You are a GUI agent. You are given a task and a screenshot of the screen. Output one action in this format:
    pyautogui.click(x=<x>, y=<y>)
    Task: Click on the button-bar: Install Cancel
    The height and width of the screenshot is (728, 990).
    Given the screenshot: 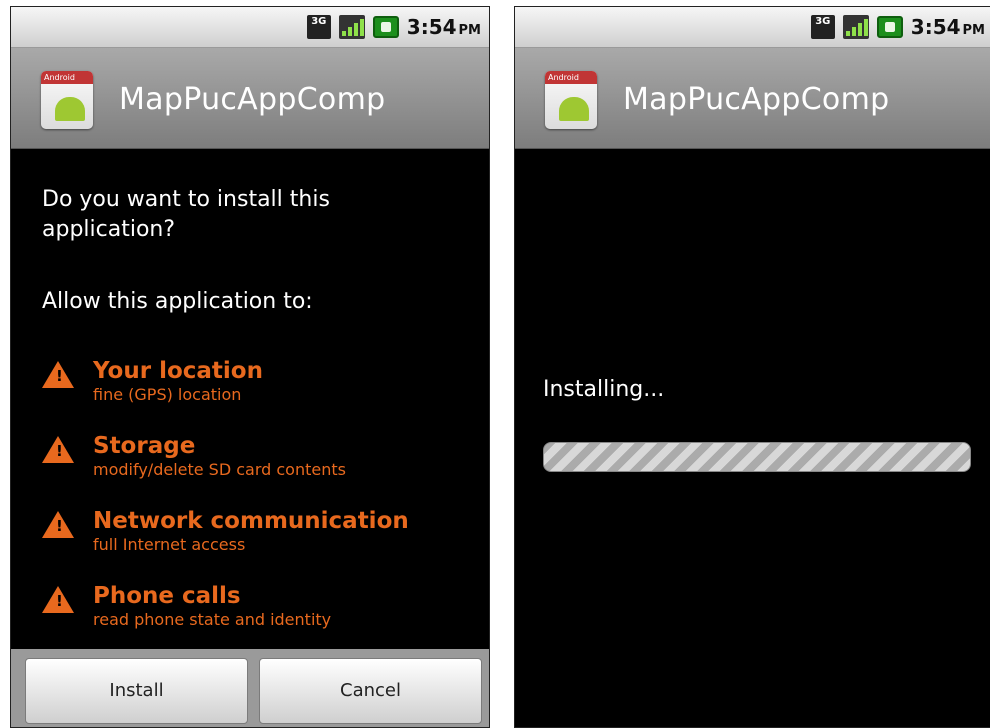 What is the action you would take?
    pyautogui.click(x=250, y=688)
    